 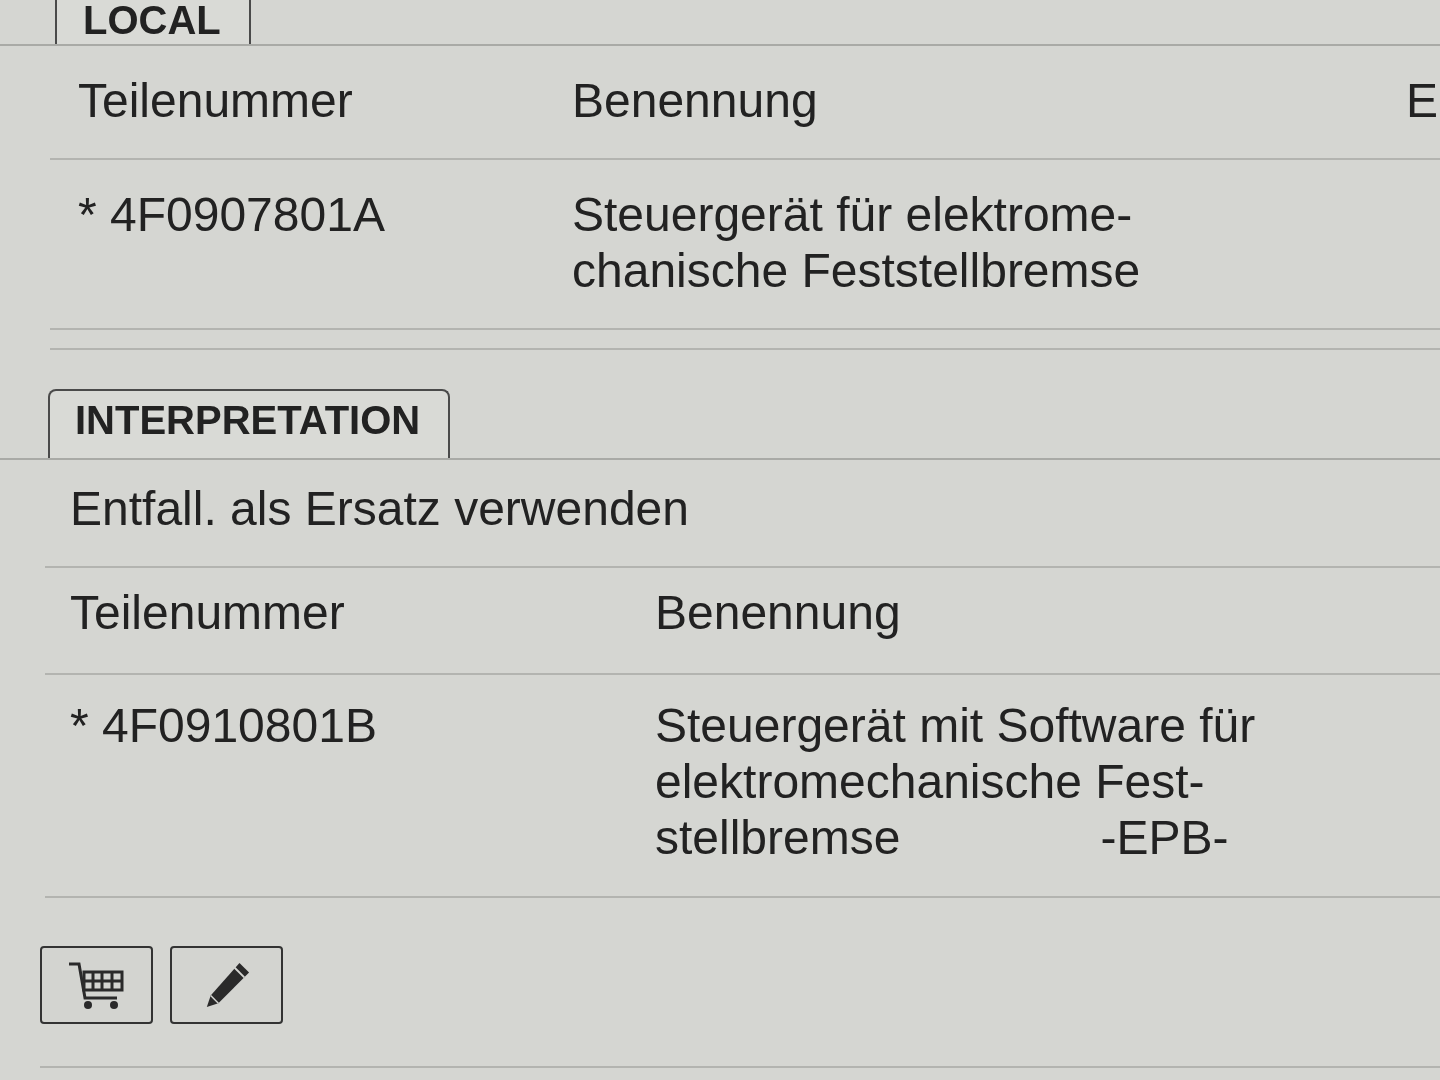 I want to click on cart-button, so click(x=96, y=985).